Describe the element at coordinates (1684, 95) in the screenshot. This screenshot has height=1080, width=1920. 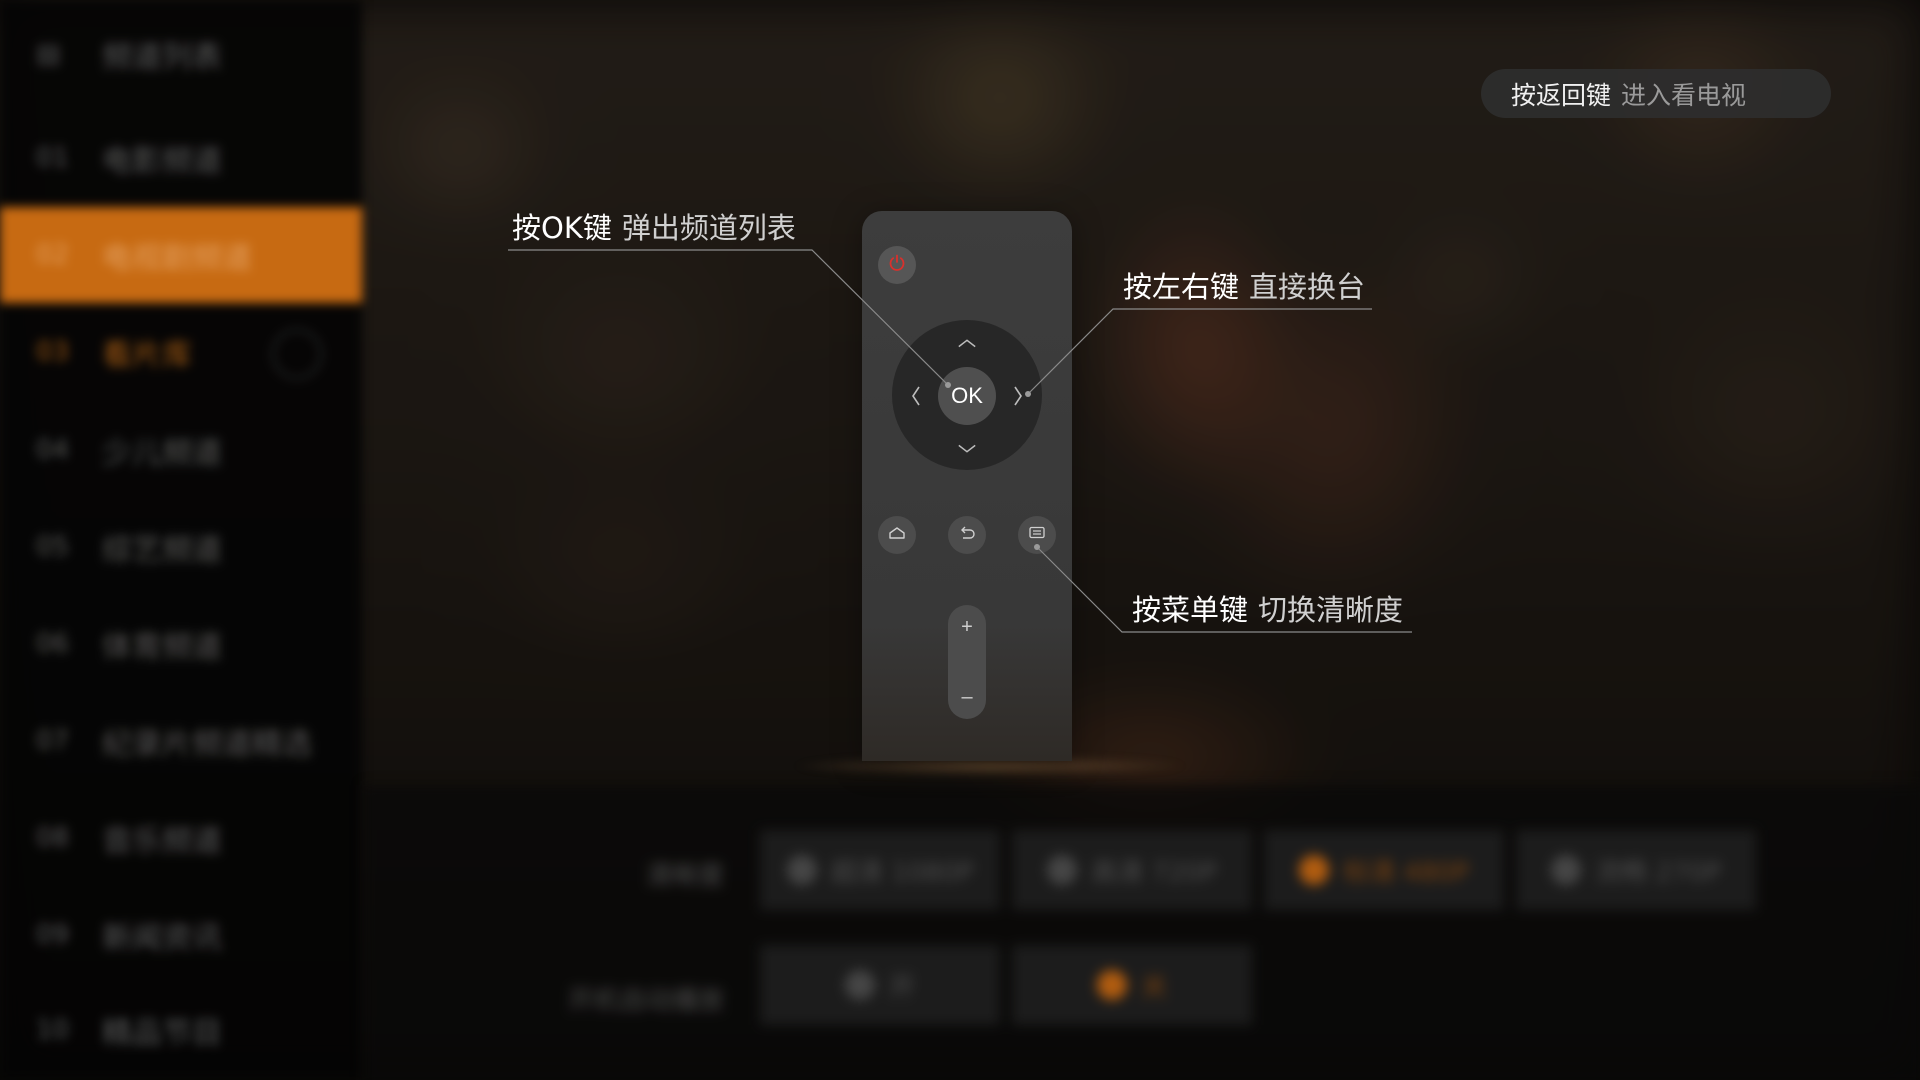
I see `back-hint-action: 进入看电视` at that location.